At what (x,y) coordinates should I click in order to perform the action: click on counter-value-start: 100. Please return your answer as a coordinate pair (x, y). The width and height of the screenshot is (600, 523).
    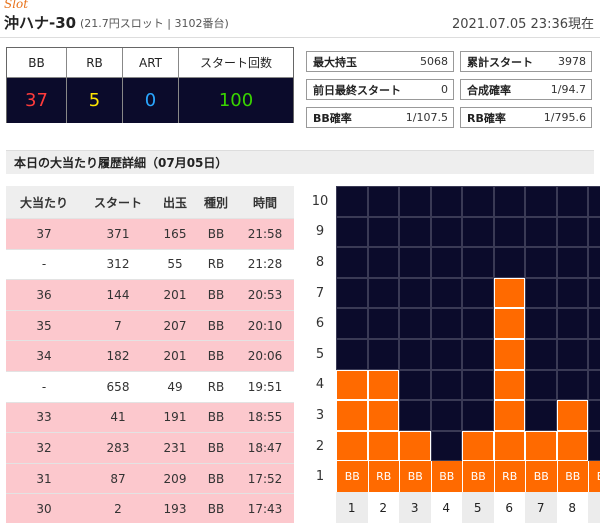
    Looking at the image, I should click on (236, 100).